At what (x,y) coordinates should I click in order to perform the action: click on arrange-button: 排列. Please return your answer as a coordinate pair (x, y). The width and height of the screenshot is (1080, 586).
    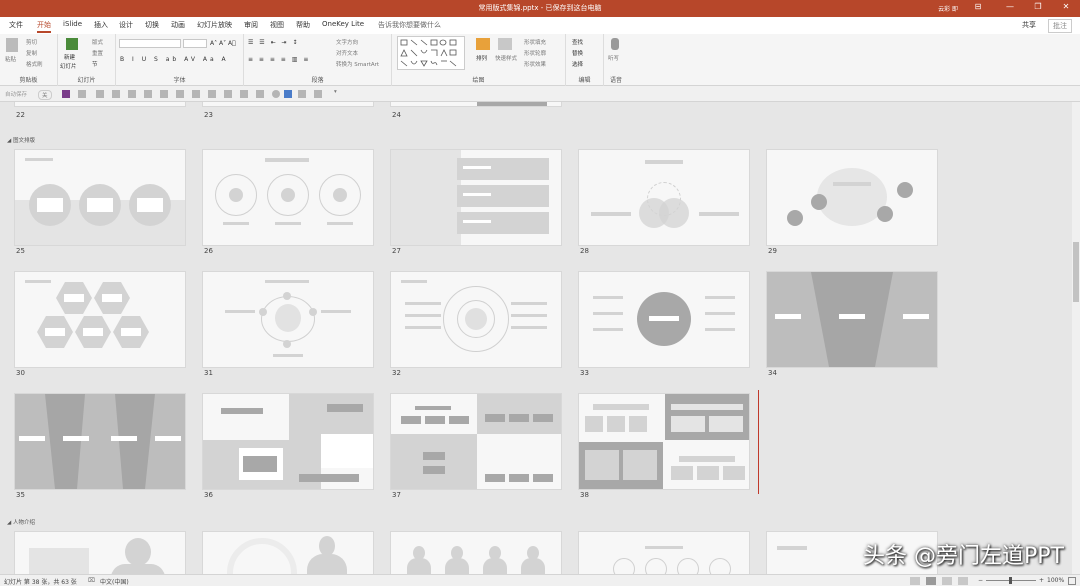
    Looking at the image, I should click on (481, 58).